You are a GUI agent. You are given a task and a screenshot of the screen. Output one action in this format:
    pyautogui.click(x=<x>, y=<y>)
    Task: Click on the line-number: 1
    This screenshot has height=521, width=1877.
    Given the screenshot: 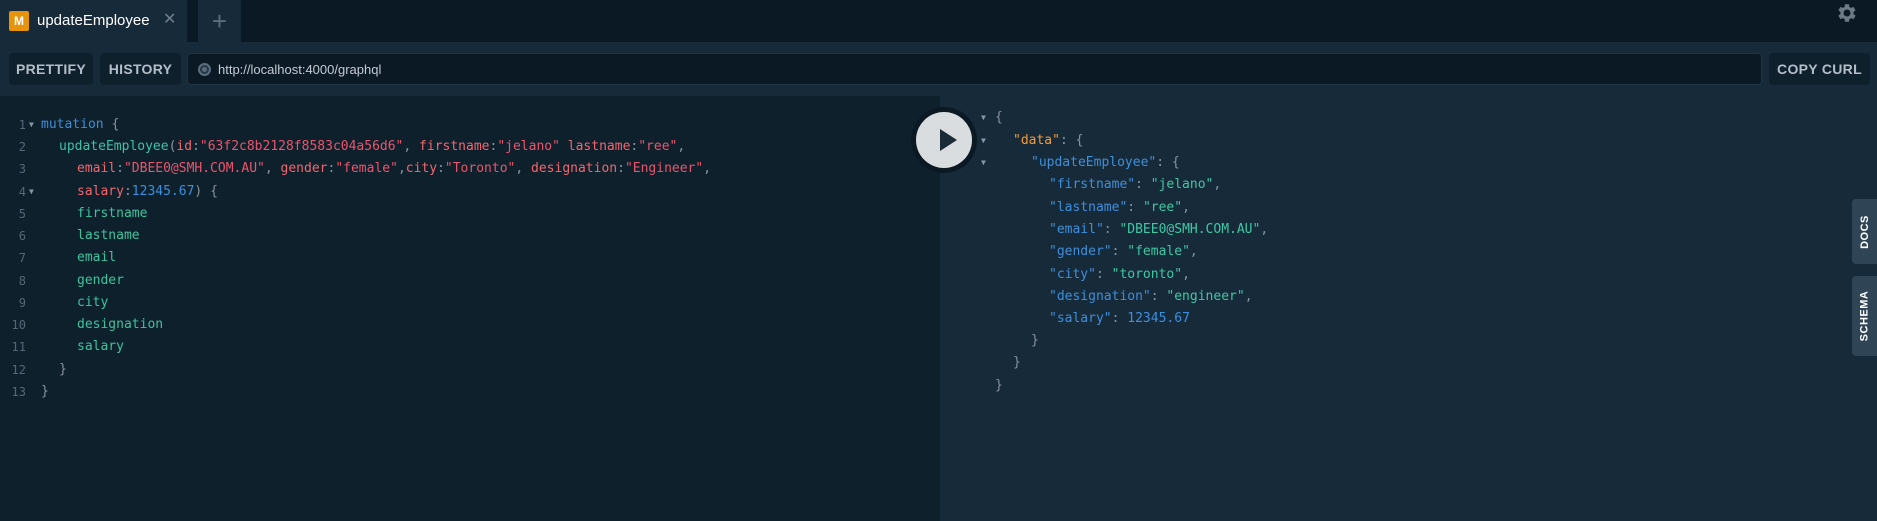 What is the action you would take?
    pyautogui.click(x=22, y=125)
    